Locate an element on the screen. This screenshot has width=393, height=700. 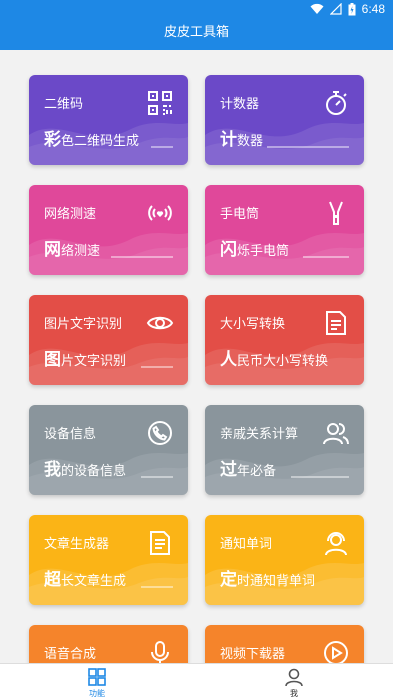
tool-card-speech-synthesis: 语音合成 is located at coordinates (108, 644).